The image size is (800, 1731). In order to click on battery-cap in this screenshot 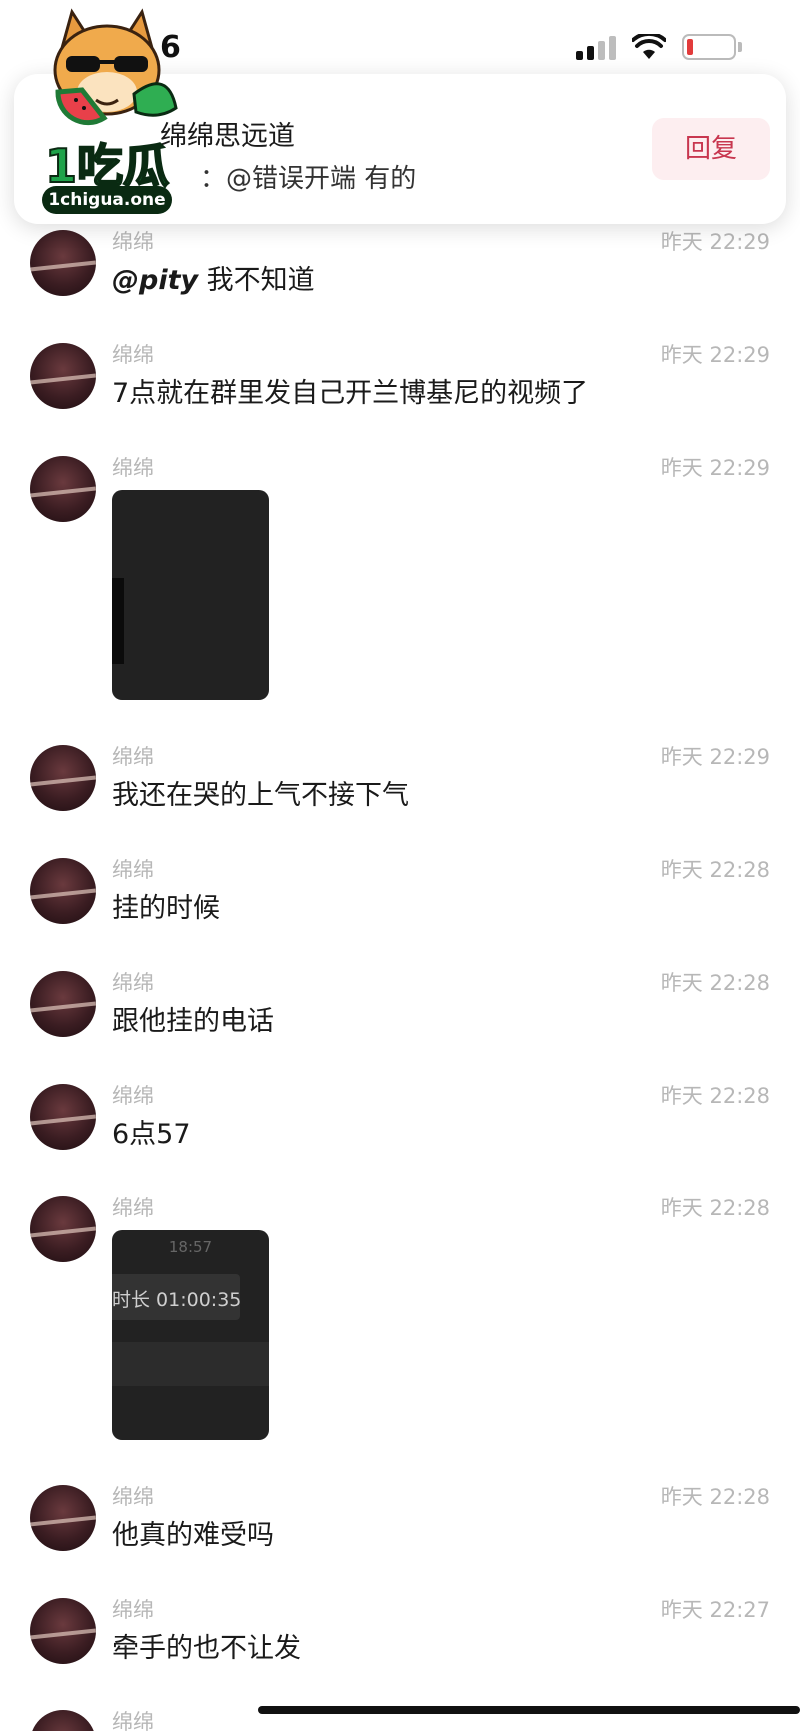, I will do `click(740, 47)`.